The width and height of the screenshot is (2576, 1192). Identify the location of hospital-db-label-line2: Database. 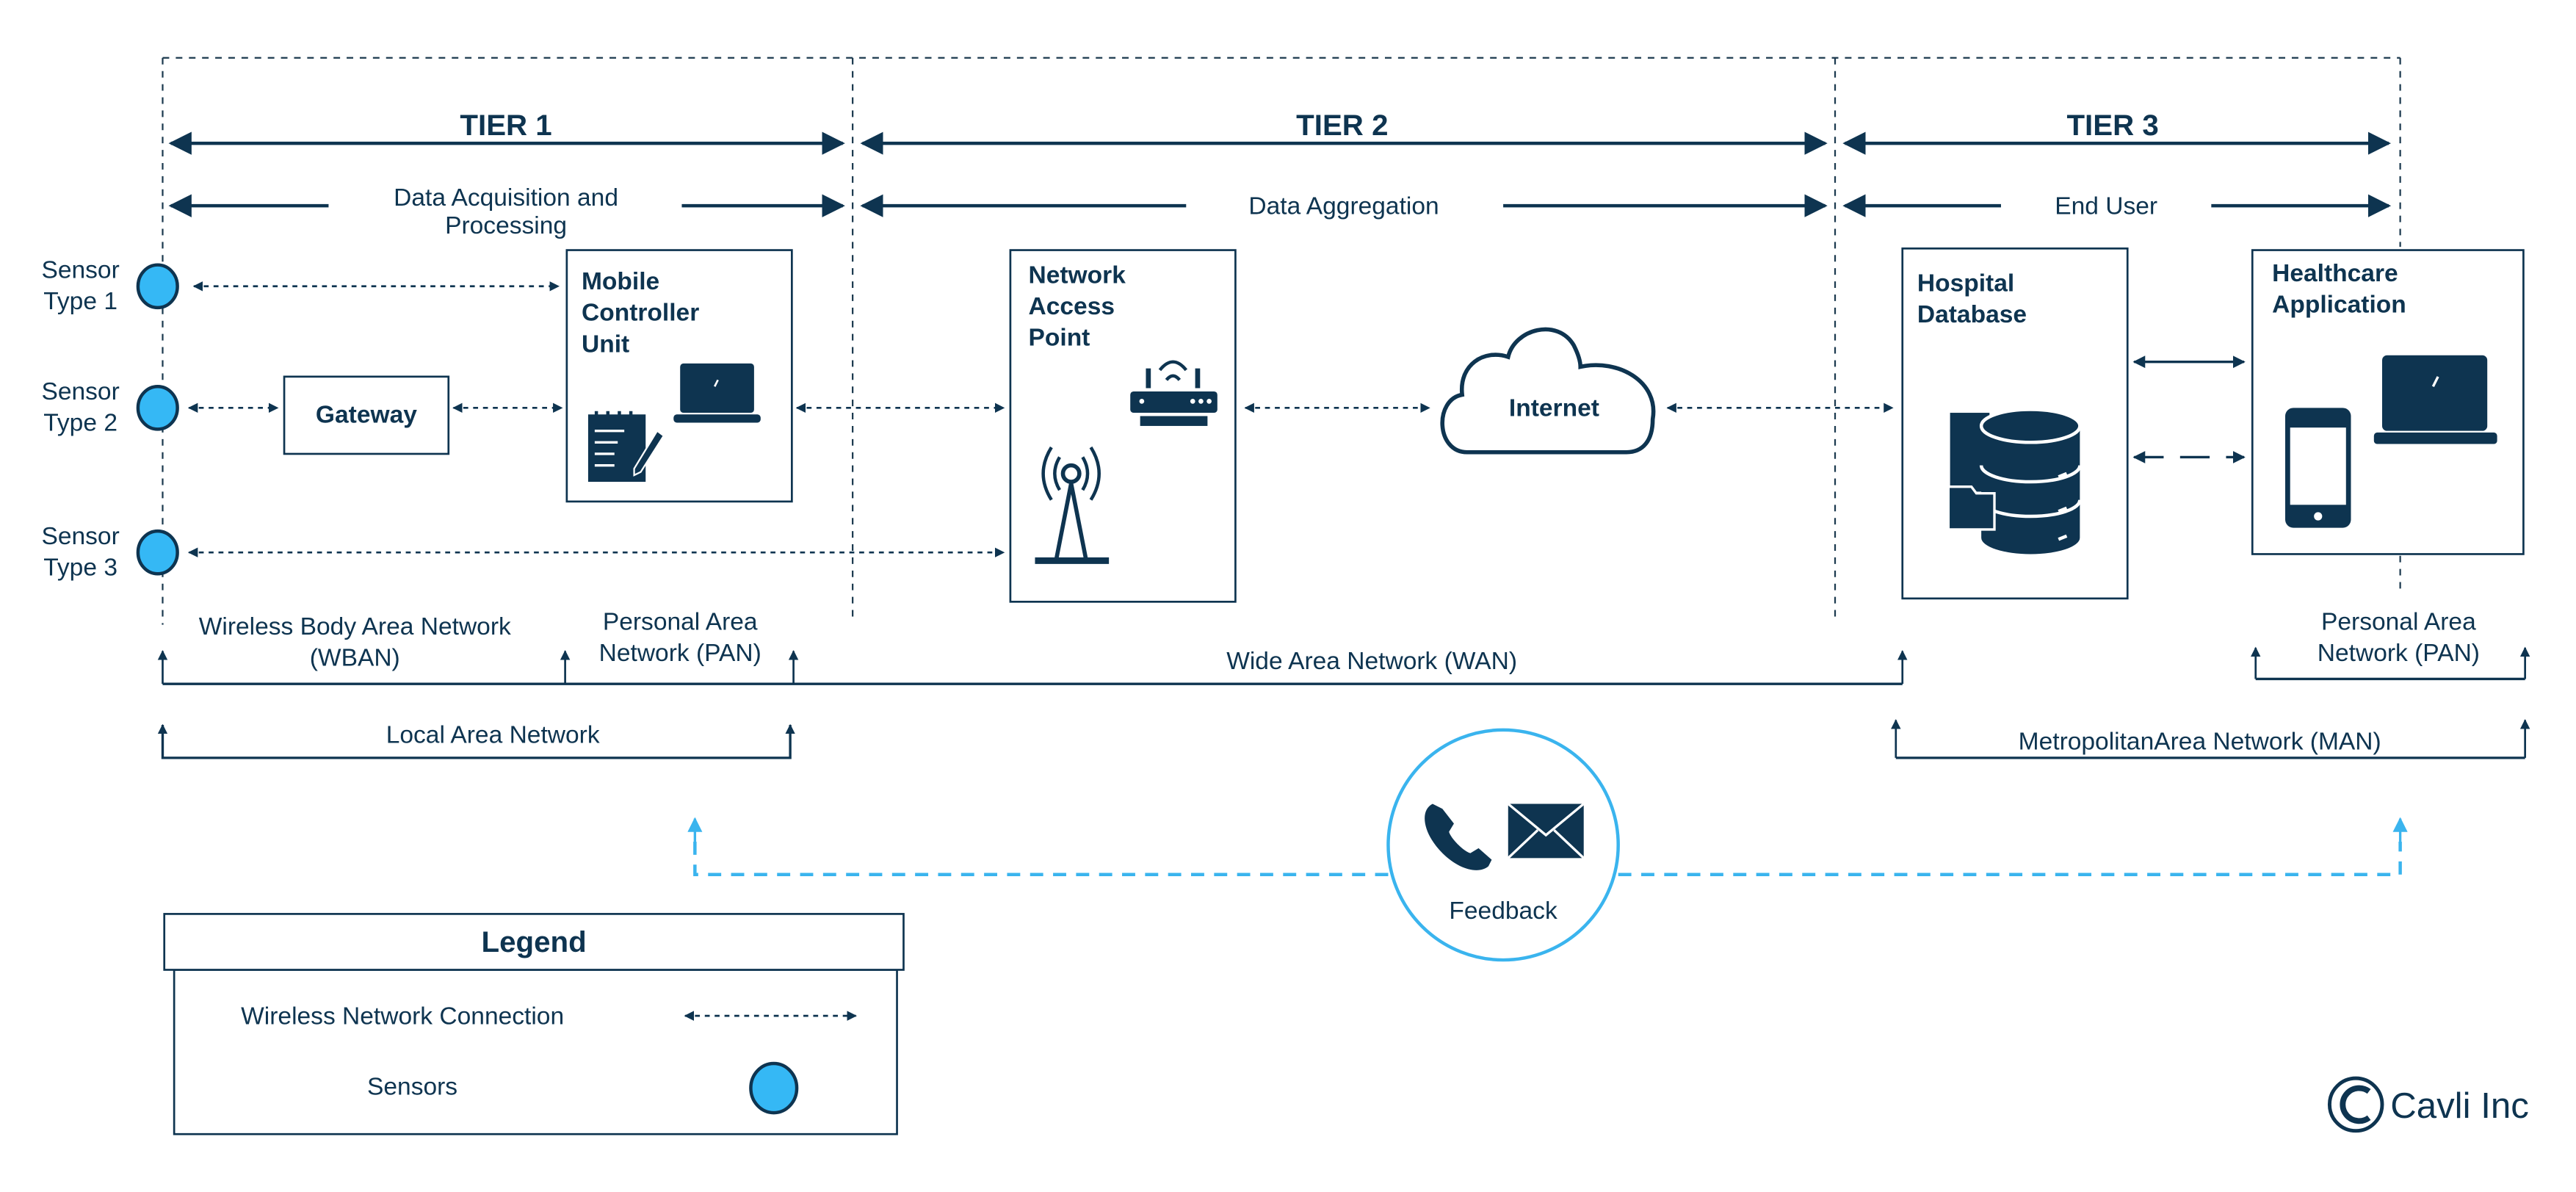
(1972, 314).